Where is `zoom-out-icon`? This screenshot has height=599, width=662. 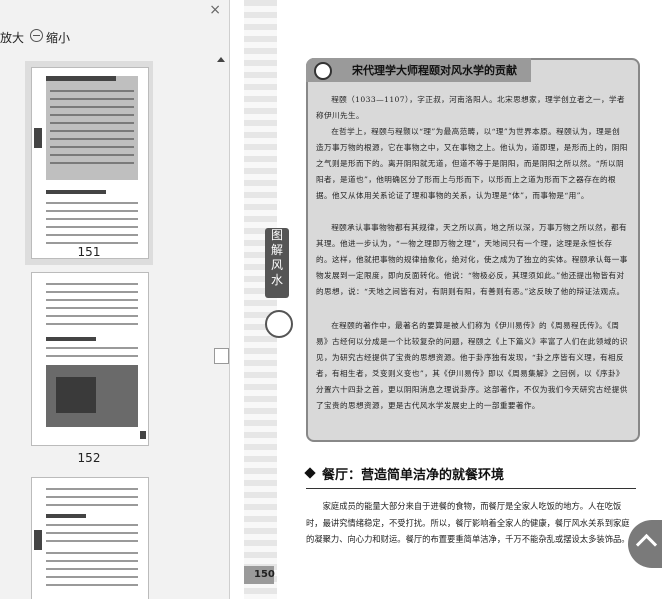 zoom-out-icon is located at coordinates (36, 35).